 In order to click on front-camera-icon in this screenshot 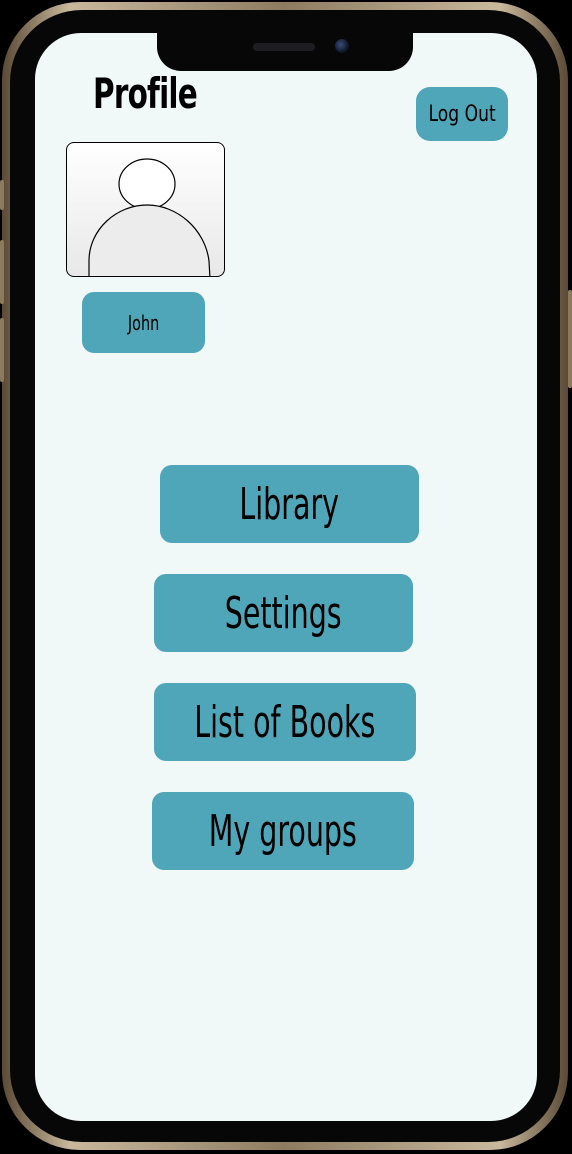, I will do `click(342, 46)`.